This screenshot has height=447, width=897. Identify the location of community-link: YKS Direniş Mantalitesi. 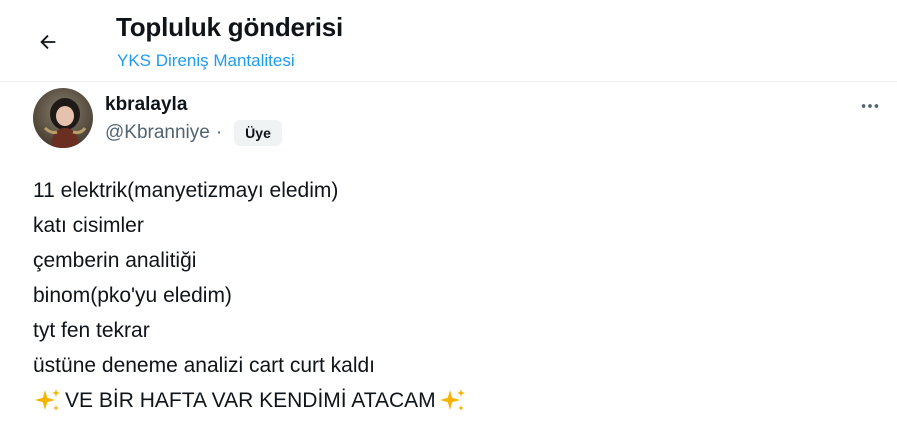
(206, 61).